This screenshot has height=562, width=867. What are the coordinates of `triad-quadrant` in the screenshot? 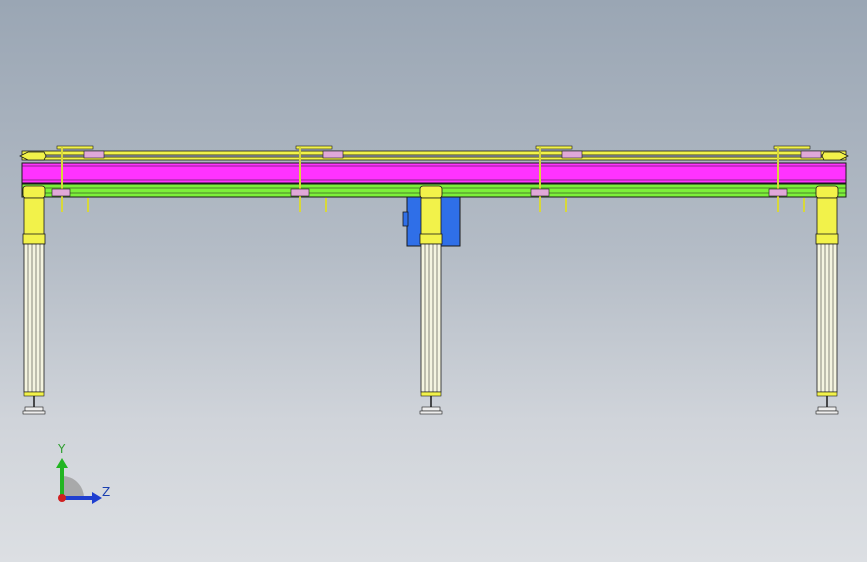 It's located at (73, 487).